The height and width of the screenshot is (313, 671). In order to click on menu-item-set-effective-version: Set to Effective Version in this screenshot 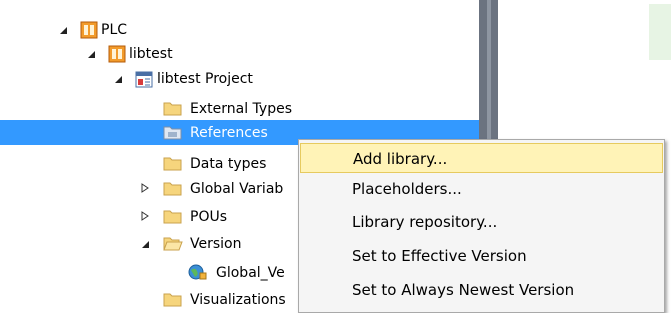, I will do `click(481, 256)`.